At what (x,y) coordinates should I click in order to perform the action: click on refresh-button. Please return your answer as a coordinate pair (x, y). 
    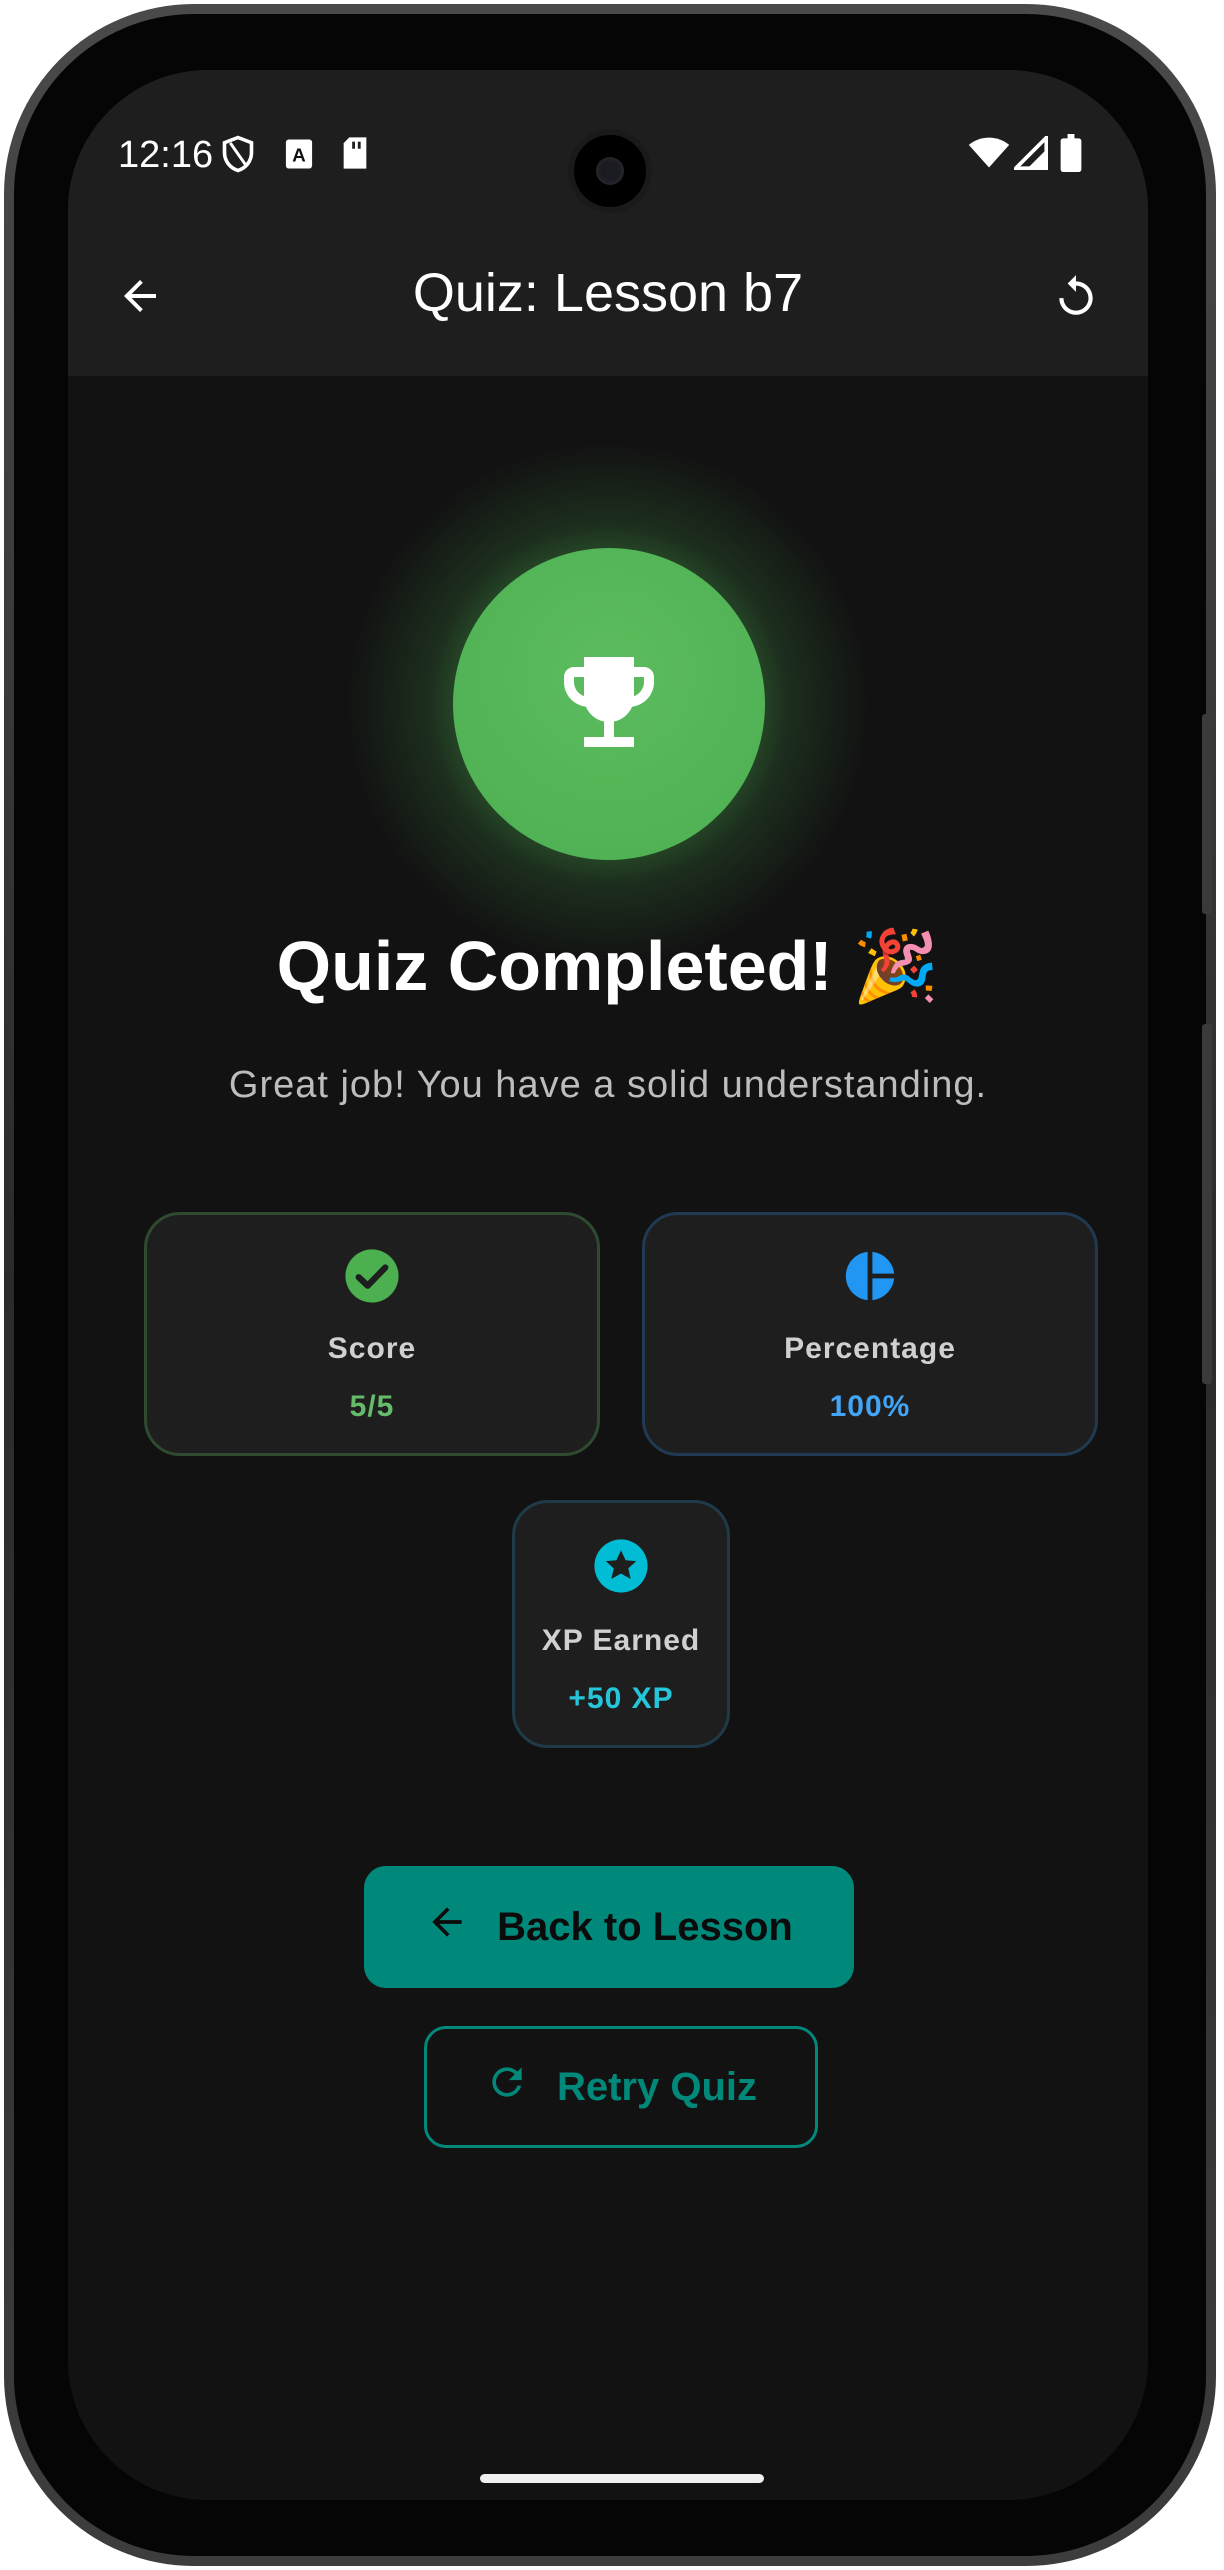
    Looking at the image, I should click on (1076, 298).